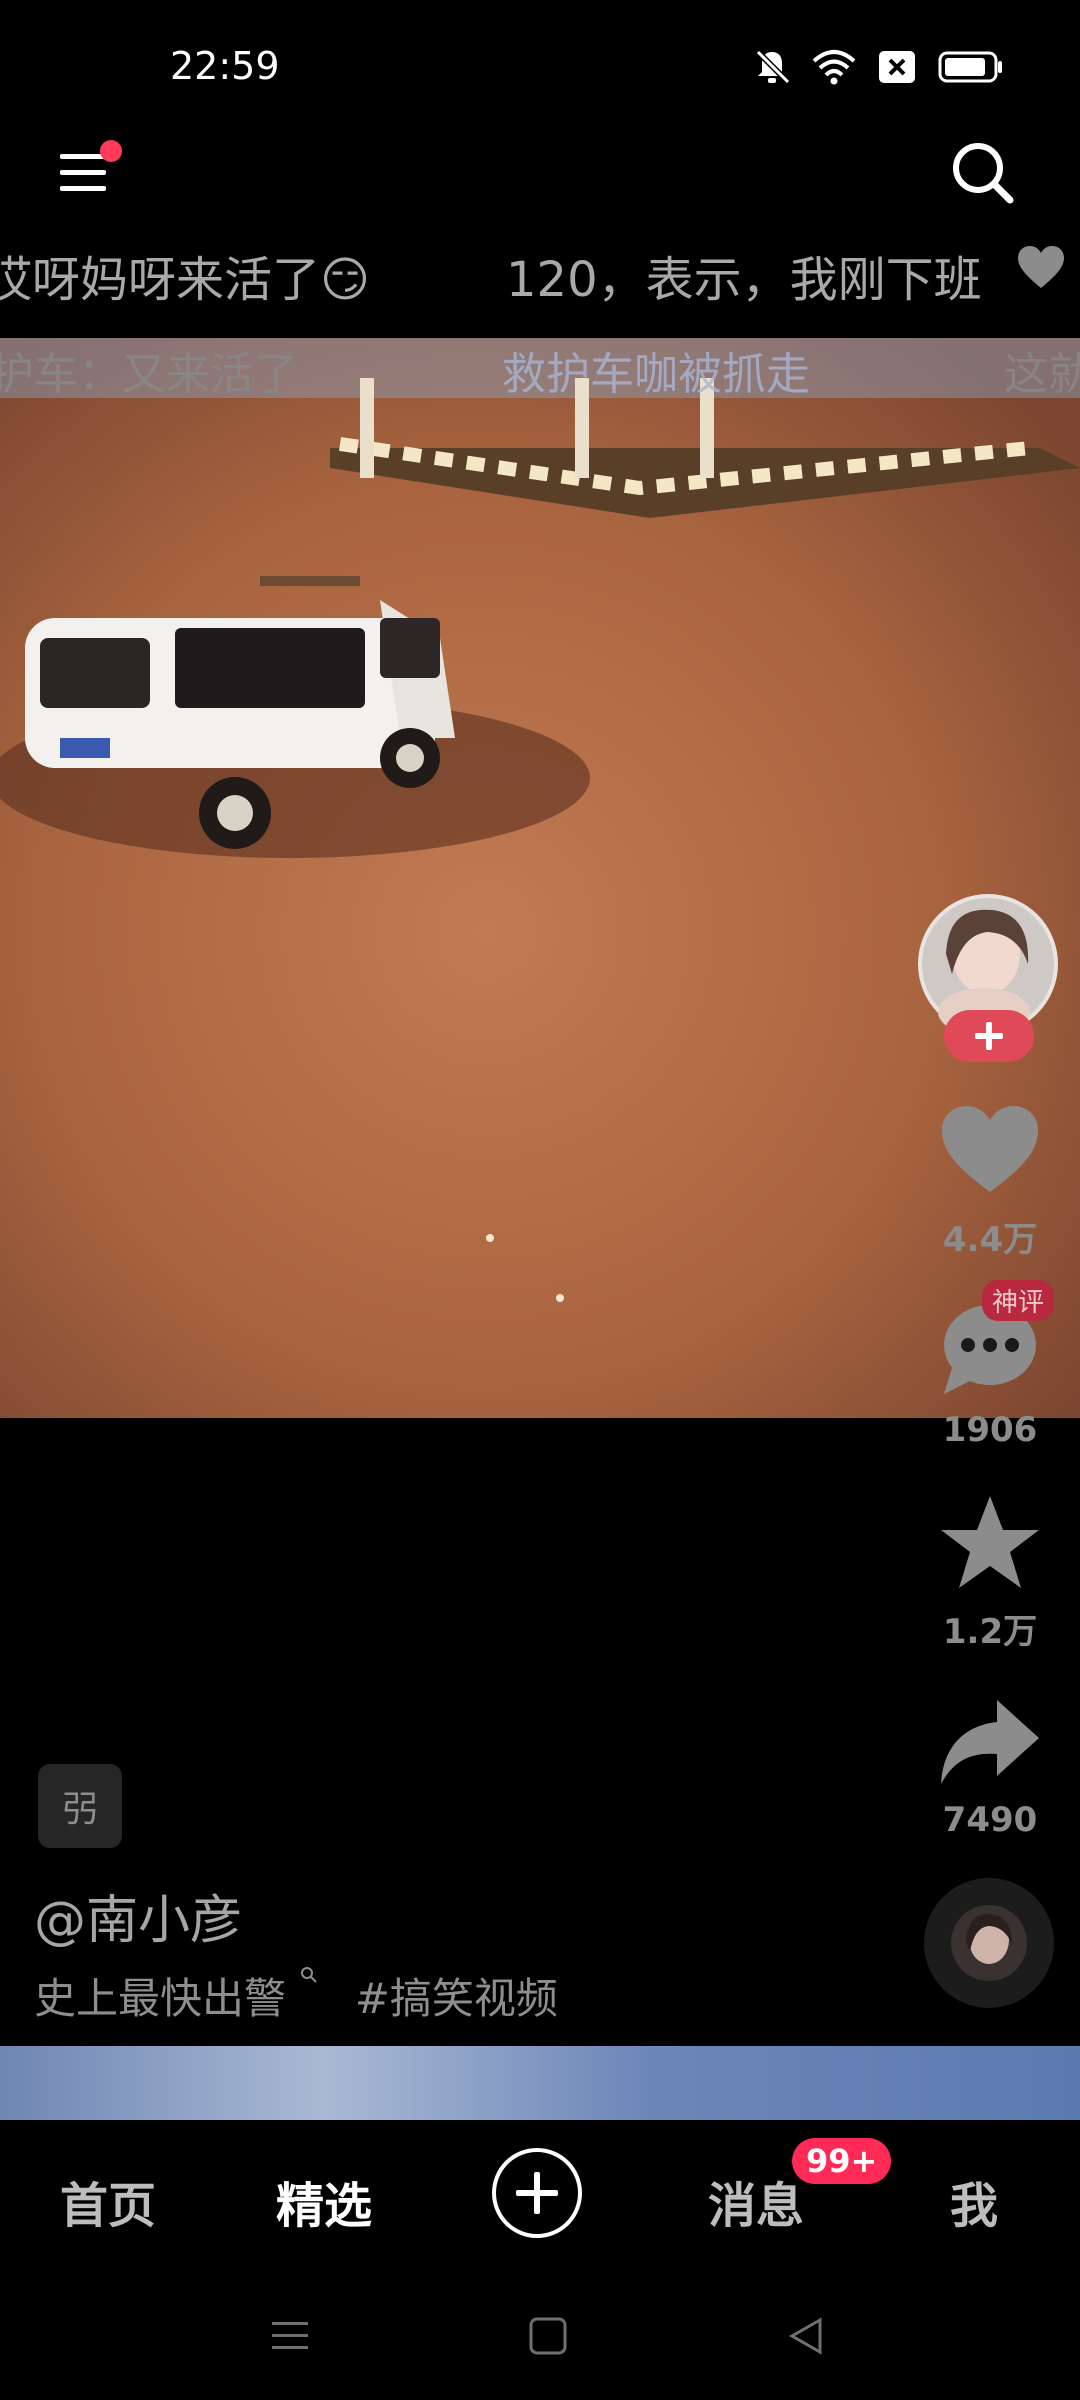  What do you see at coordinates (974, 2201) in the screenshot?
I see `nav-me: 我` at bounding box center [974, 2201].